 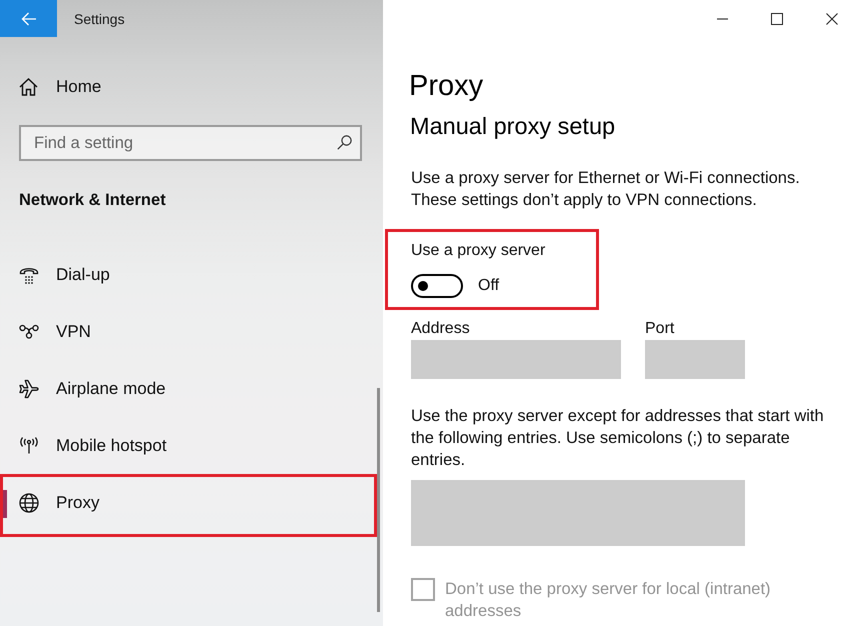 I want to click on page-title: Proxy, so click(x=446, y=86).